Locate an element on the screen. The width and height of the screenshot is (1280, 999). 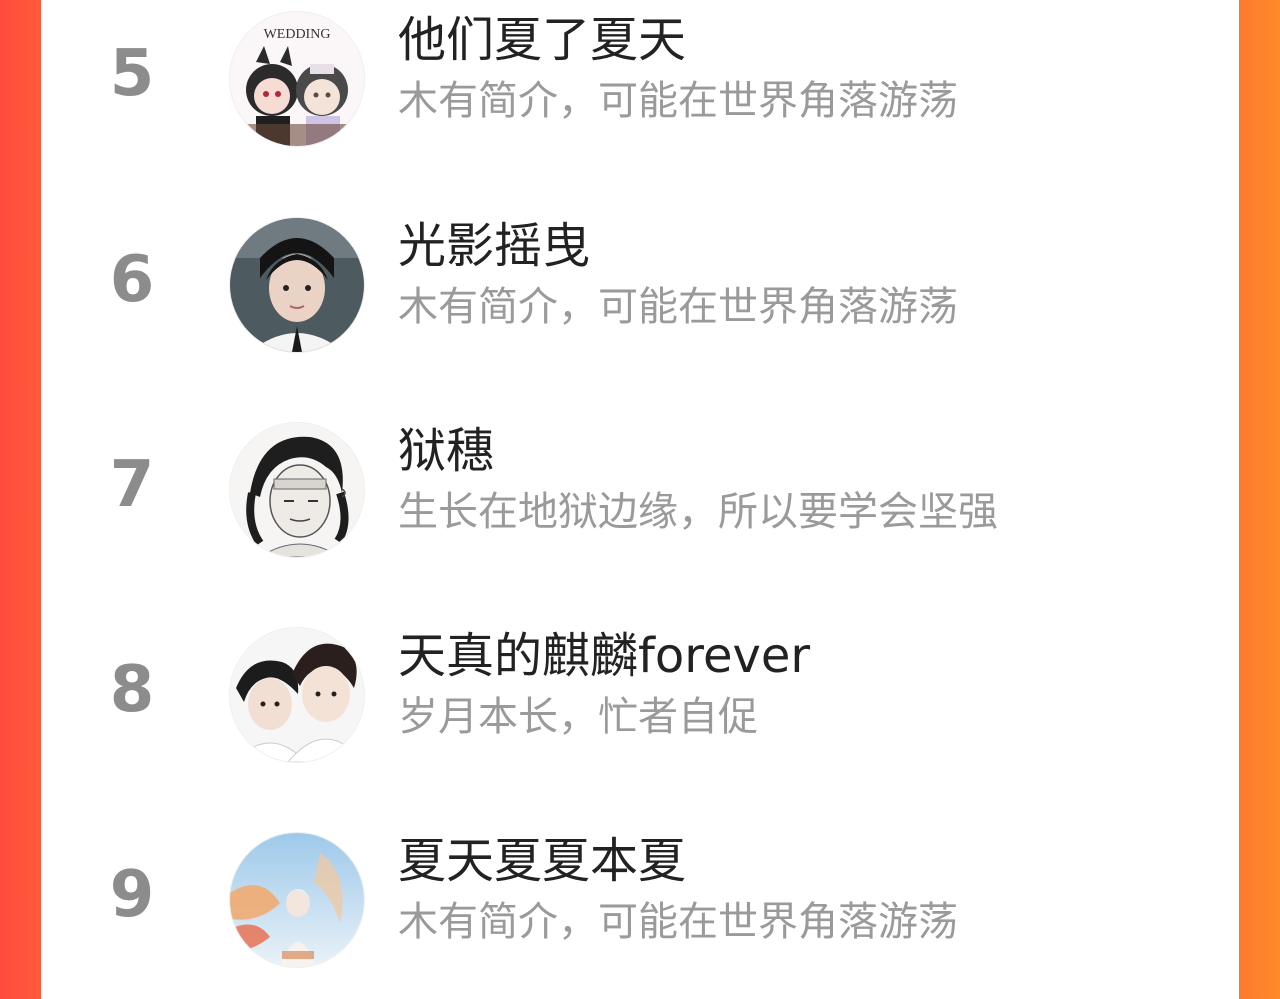
list-item: 6 光影摇曳 木有简介，可能在世界角落游荡 is located at coordinates (640, 285).